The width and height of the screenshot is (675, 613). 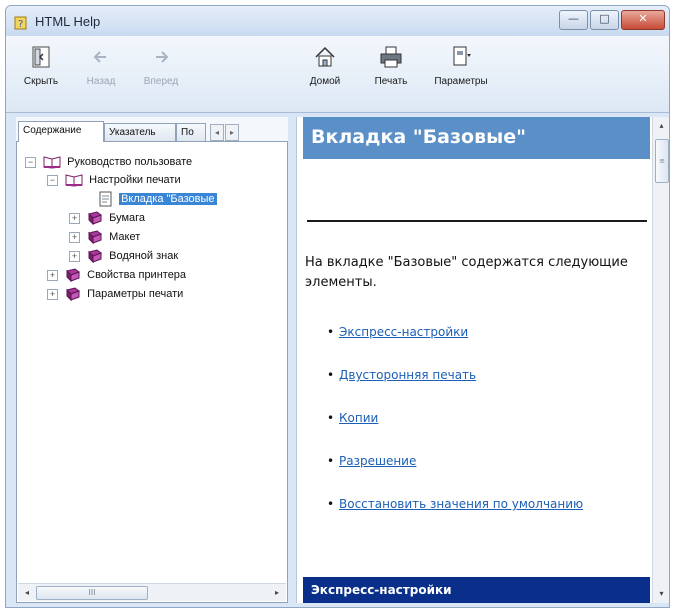 I want to click on tab-scroll-right: ▸, so click(x=232, y=132).